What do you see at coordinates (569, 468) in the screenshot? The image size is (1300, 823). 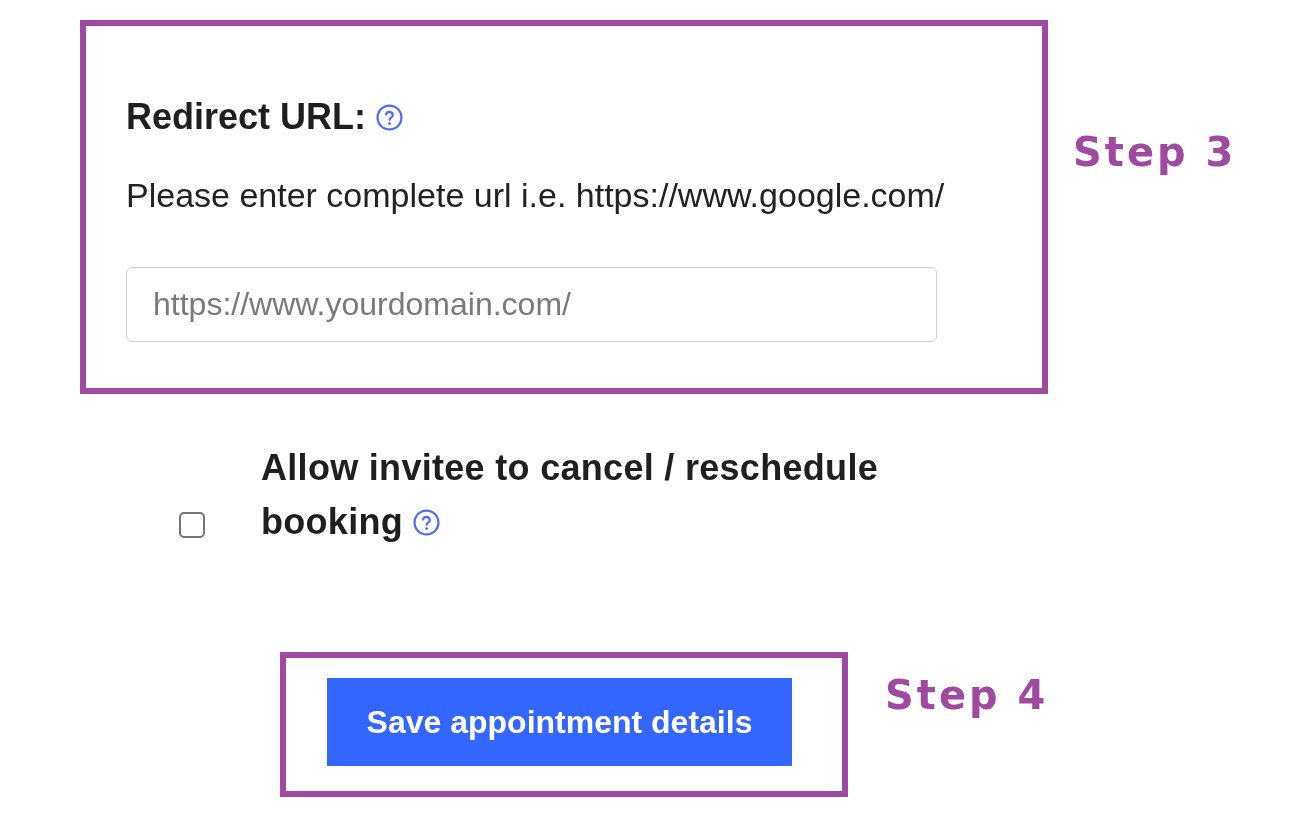 I see `checkbox-label: Allow invitee to cancel / reschedule` at bounding box center [569, 468].